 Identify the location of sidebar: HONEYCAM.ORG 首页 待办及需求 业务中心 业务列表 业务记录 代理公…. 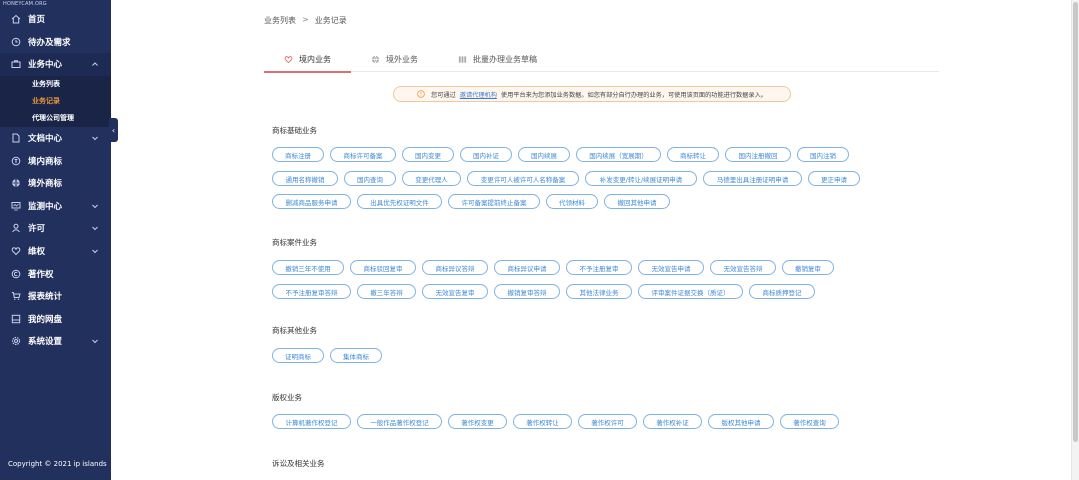
(55, 240).